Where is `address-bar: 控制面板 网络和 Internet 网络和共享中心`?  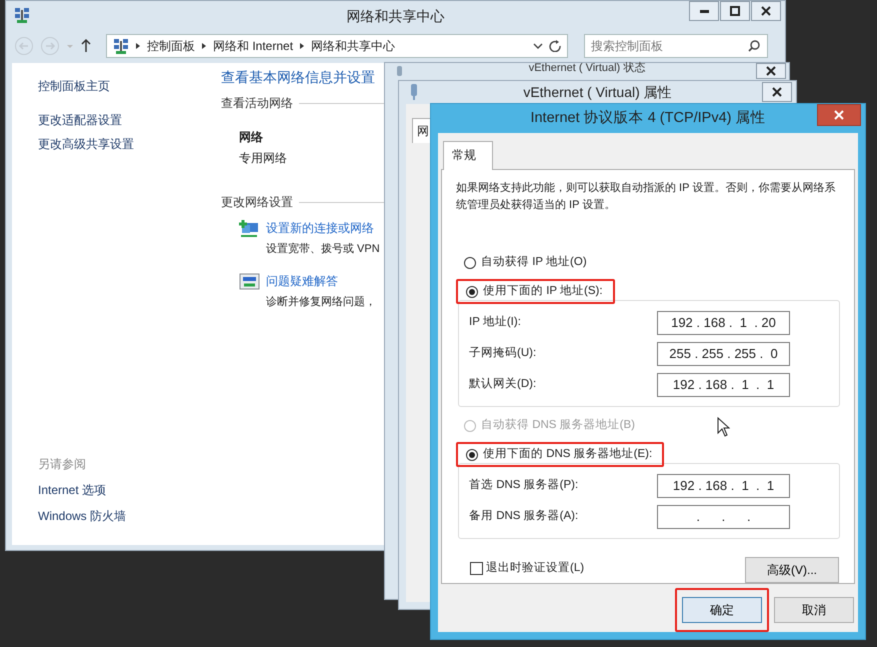 address-bar: 控制面板 网络和 Internet 网络和共享中心 is located at coordinates (337, 46).